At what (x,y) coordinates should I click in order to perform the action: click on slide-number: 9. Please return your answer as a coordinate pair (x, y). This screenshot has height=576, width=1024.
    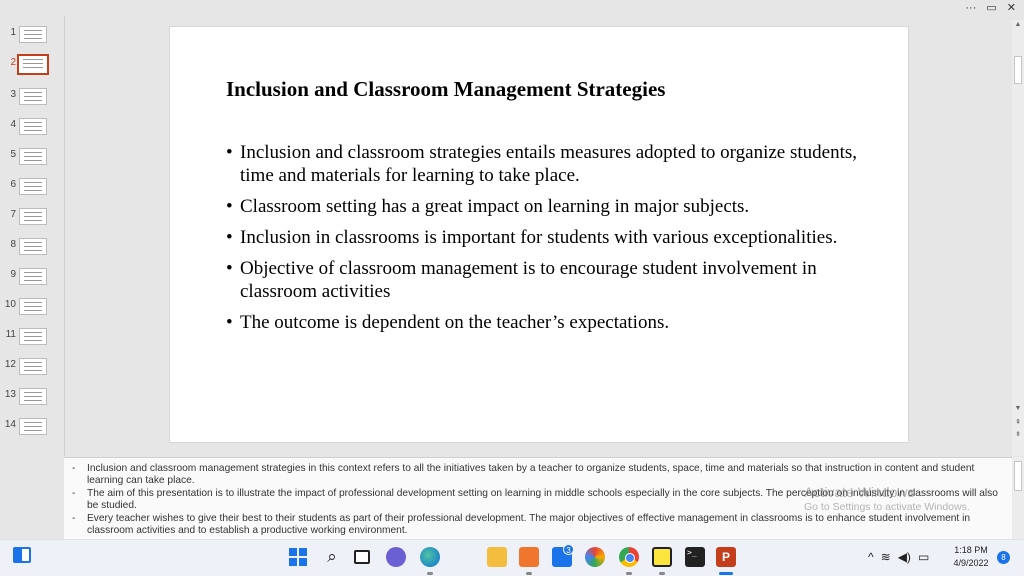
    Looking at the image, I should click on (13, 274).